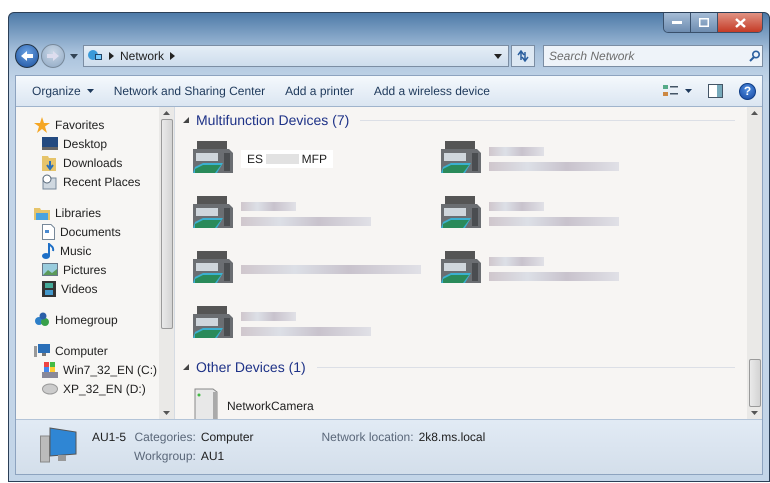 Image resolution: width=770 pixels, height=483 pixels. Describe the element at coordinates (53, 56) in the screenshot. I see `forward-arrow-icon` at that location.